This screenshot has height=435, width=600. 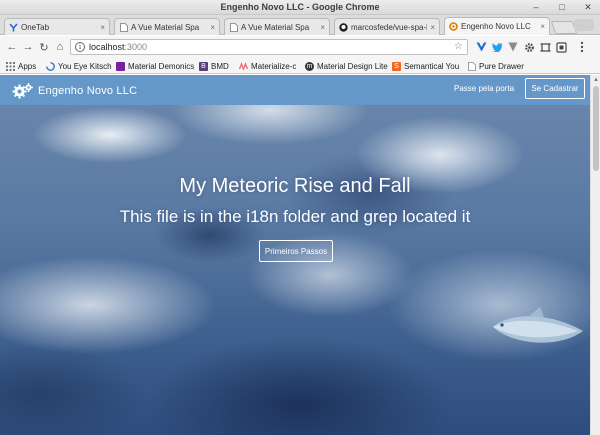 What do you see at coordinates (588, 7) in the screenshot?
I see `close-window-button: ✕` at bounding box center [588, 7].